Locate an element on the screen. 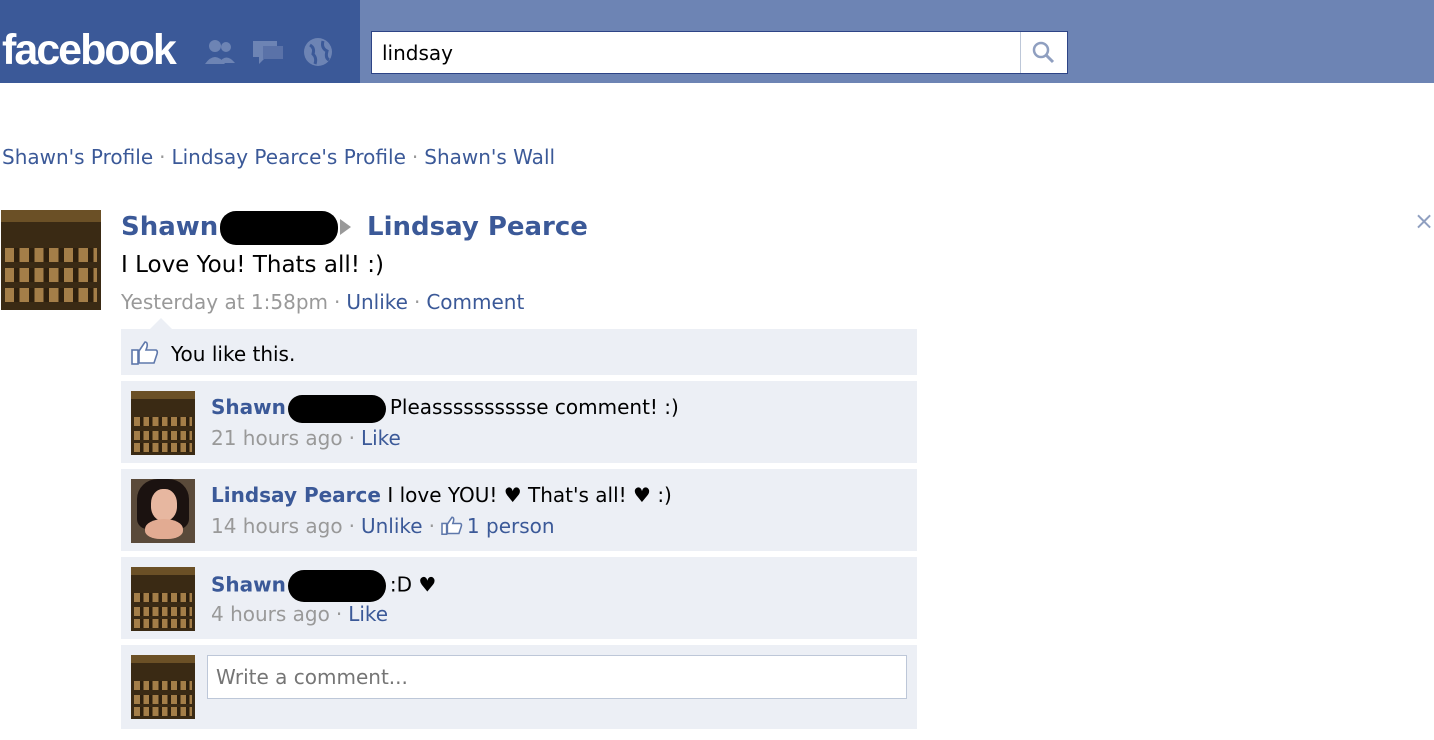  friend-requests-icon is located at coordinates (220, 52).